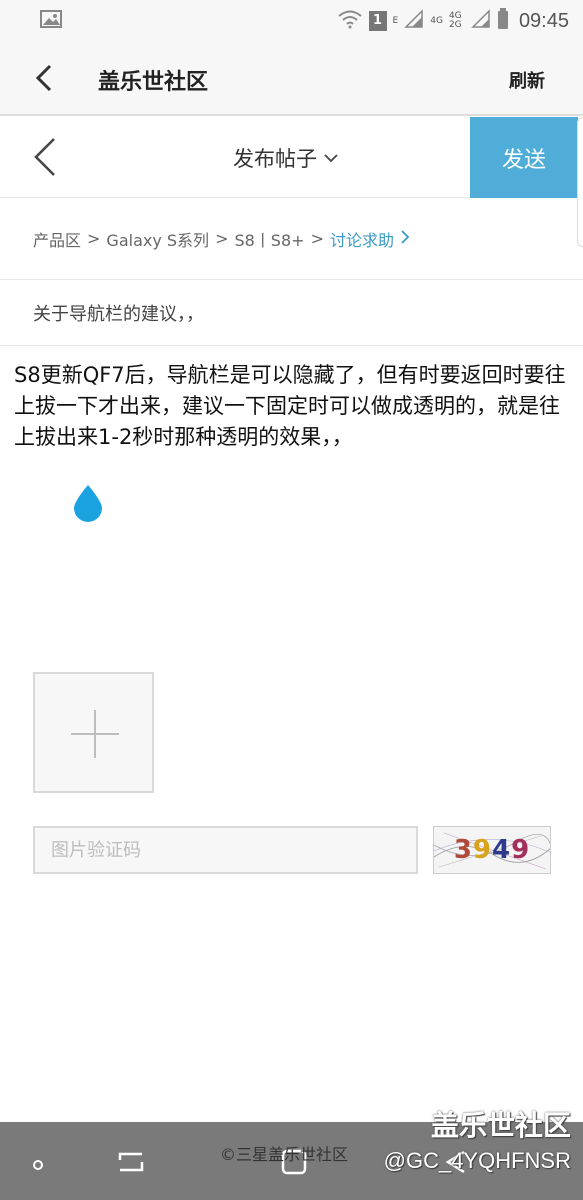 This screenshot has width=583, height=1200. Describe the element at coordinates (38, 1165) in the screenshot. I see `dot-icon` at that location.